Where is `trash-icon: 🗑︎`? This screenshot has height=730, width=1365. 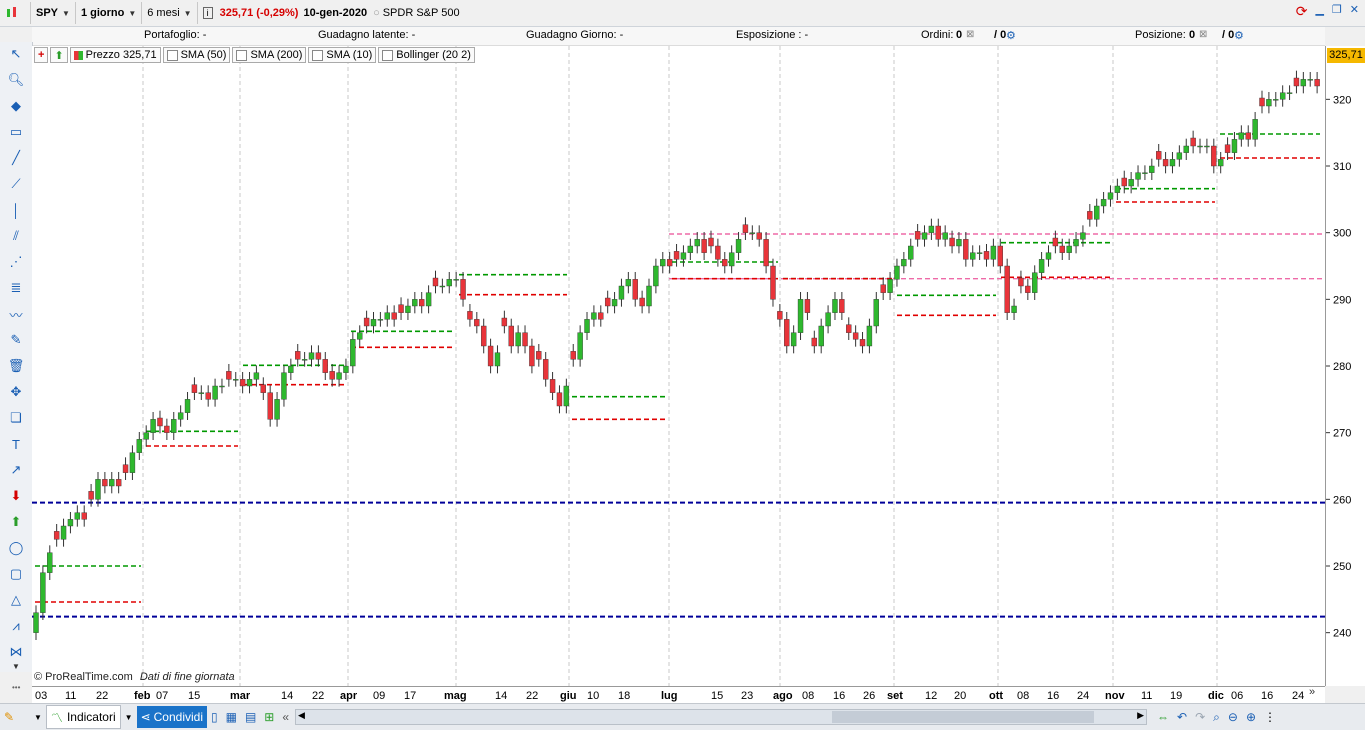 trash-icon: 🗑︎ is located at coordinates (16, 366).